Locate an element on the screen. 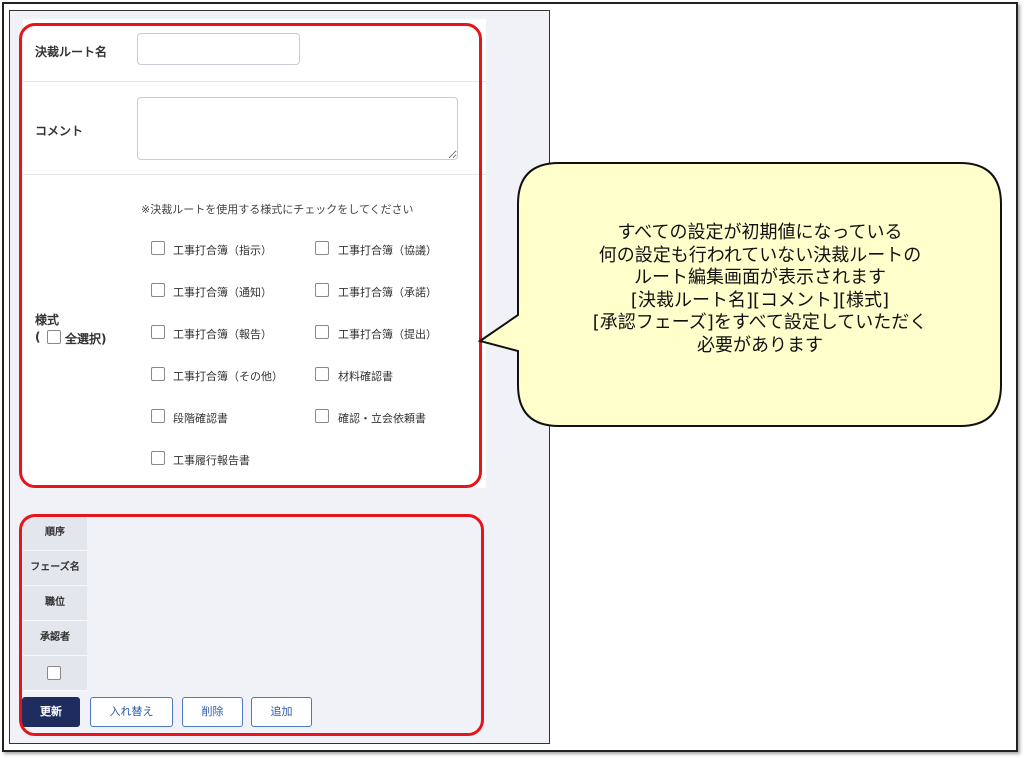 This screenshot has width=1024, height=758. callout-line-1: すべての設定が初期値になっている is located at coordinates (760, 232).